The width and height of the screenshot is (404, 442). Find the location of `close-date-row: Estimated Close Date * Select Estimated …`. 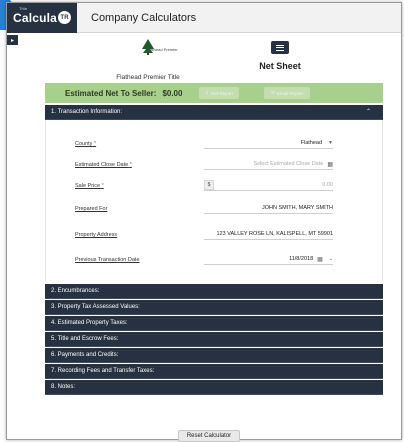

close-date-row: Estimated Close Date * Select Estimated … is located at coordinates (215, 166).